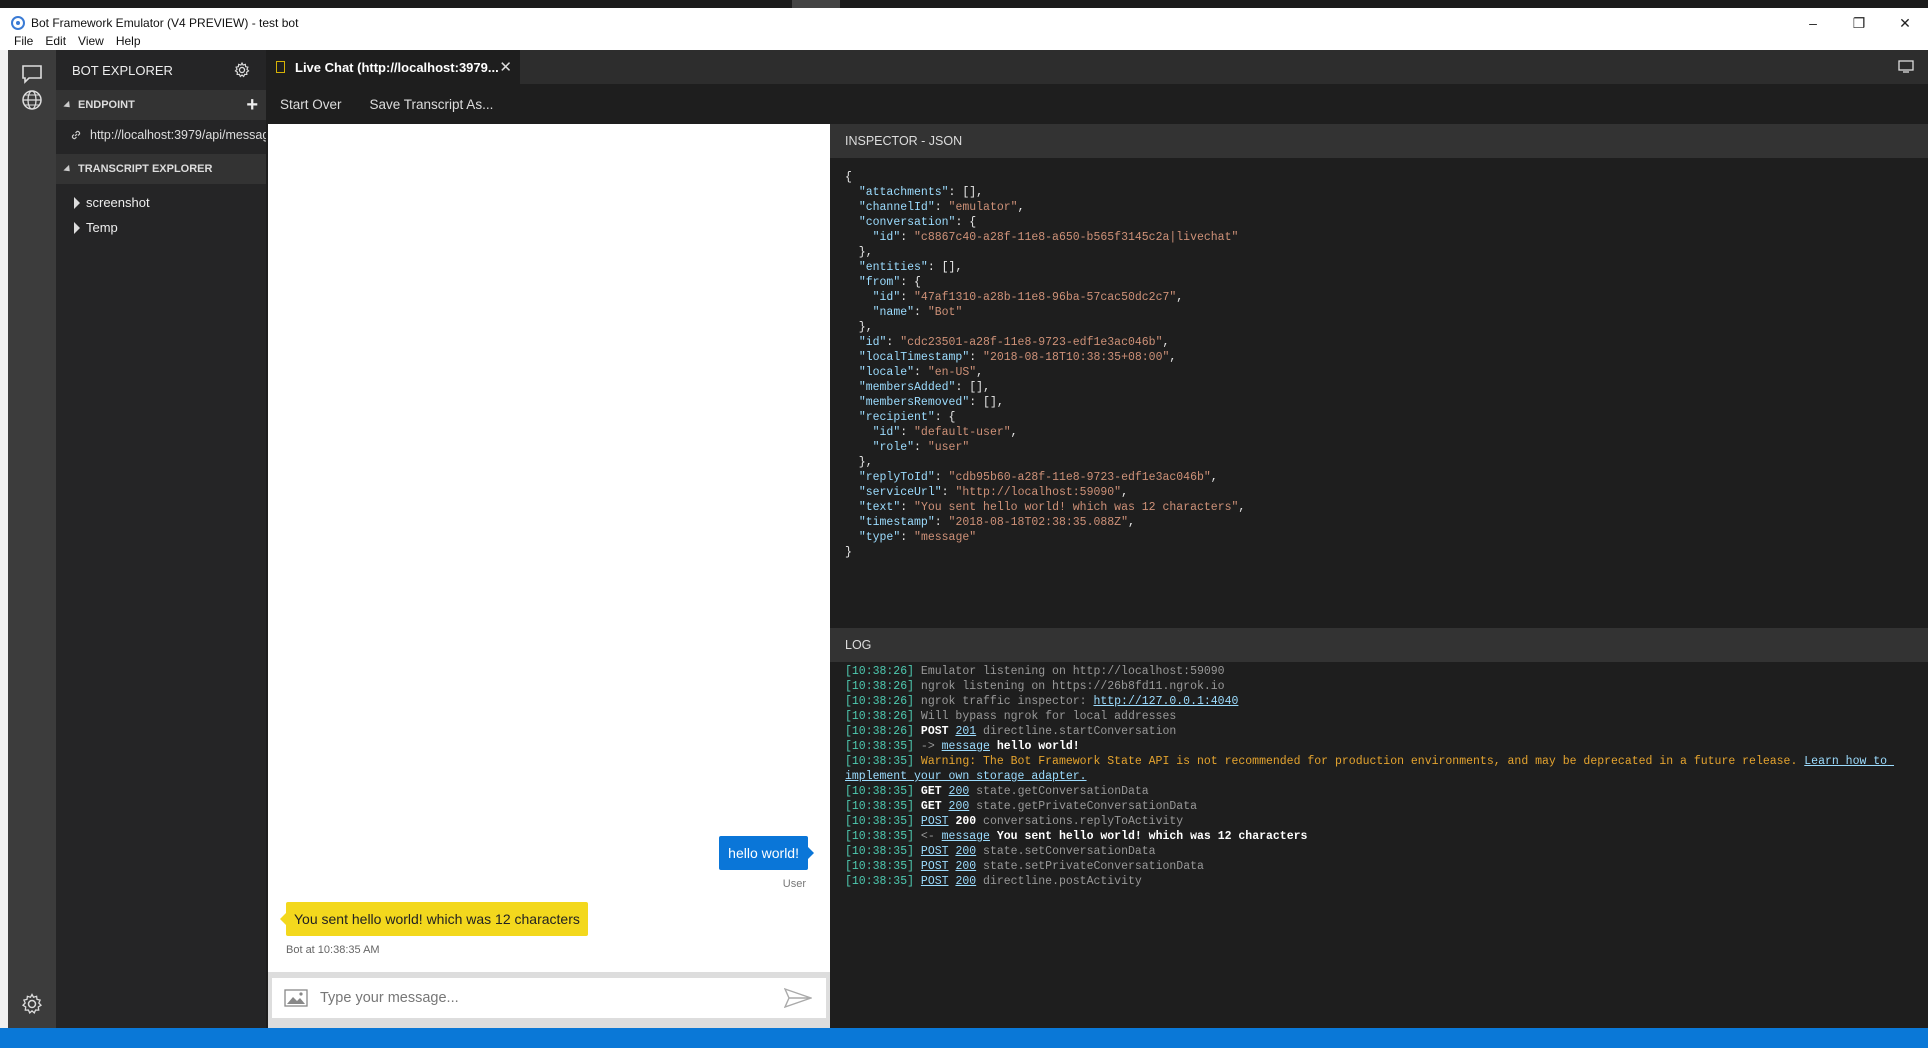 This screenshot has width=1928, height=1048. I want to click on json-value: "emulator", so click(983, 207).